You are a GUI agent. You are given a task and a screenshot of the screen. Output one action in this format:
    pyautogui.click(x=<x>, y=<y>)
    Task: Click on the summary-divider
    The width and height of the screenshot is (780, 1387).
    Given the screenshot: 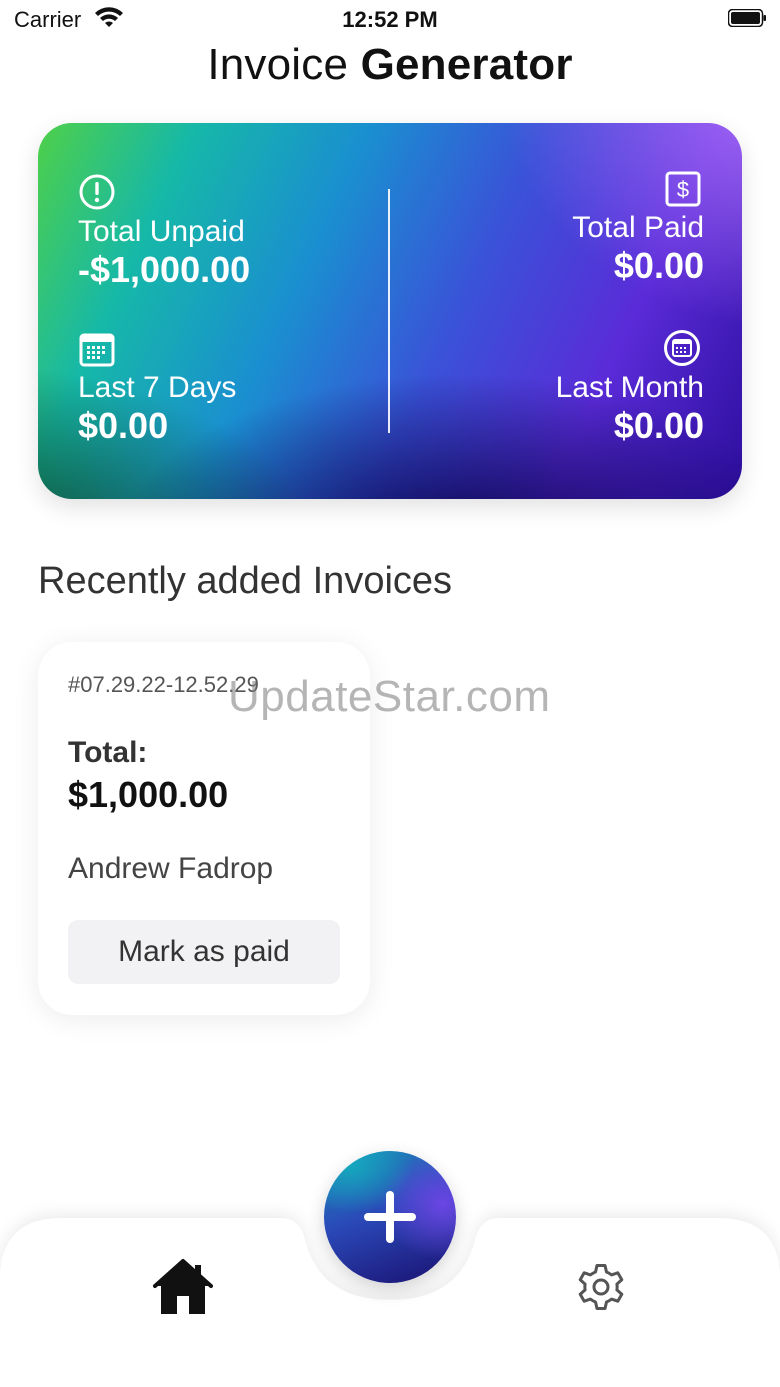 What is the action you would take?
    pyautogui.click(x=389, y=311)
    